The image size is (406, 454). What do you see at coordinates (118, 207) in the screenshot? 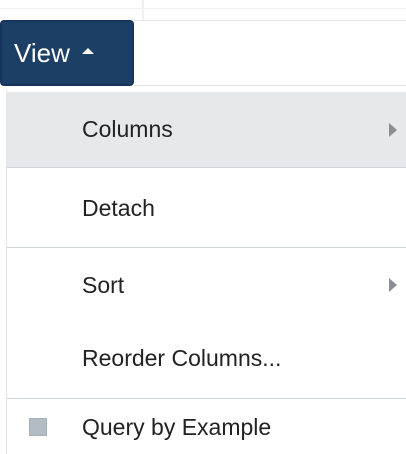
I see `menu-item-detach-label: Detach` at bounding box center [118, 207].